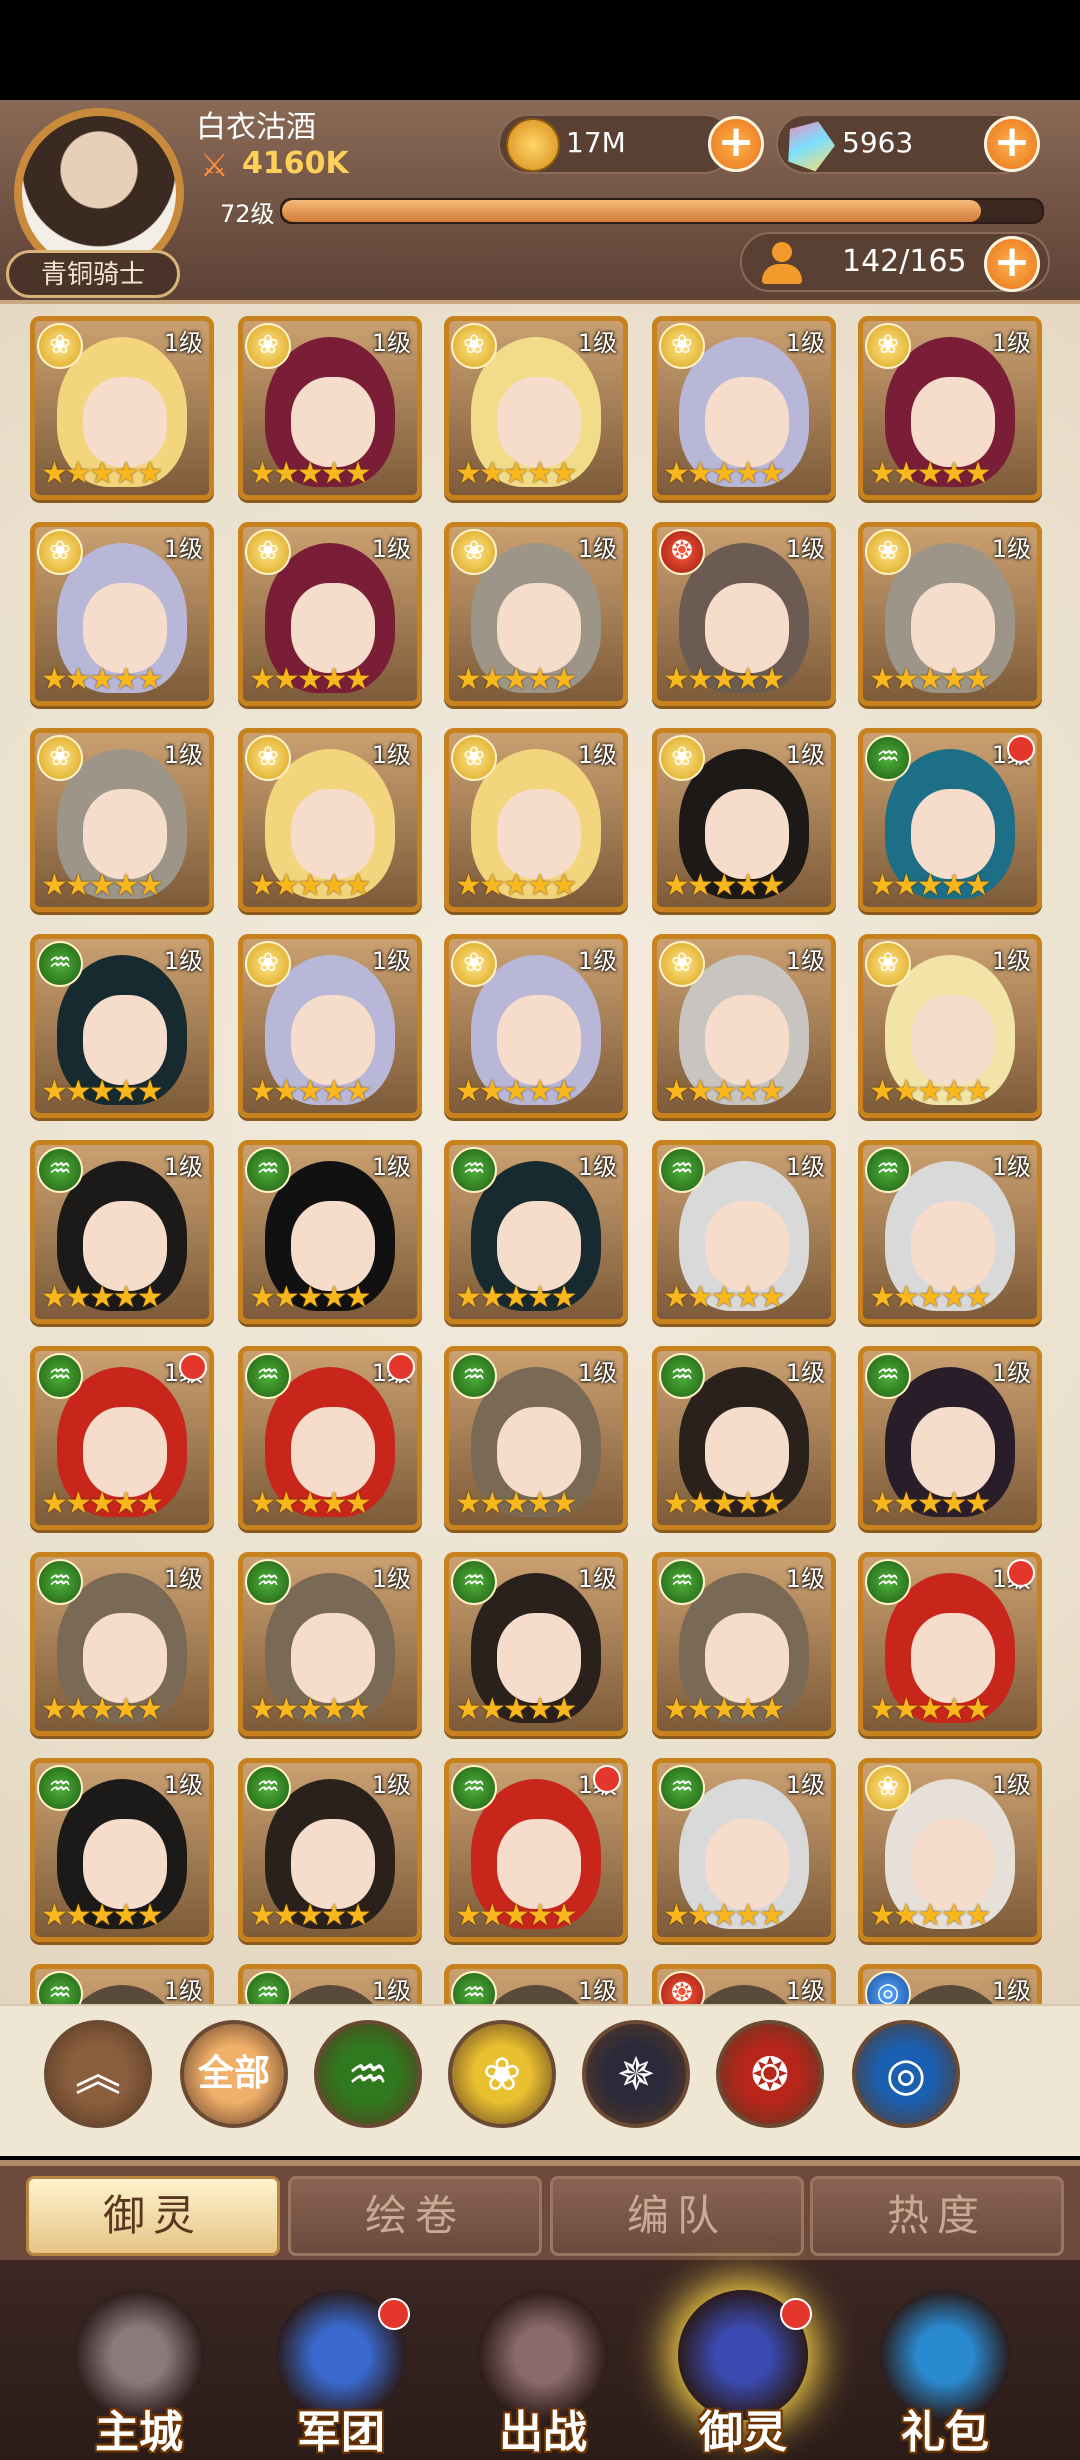  I want to click on add-gold-button: +, so click(736, 144).